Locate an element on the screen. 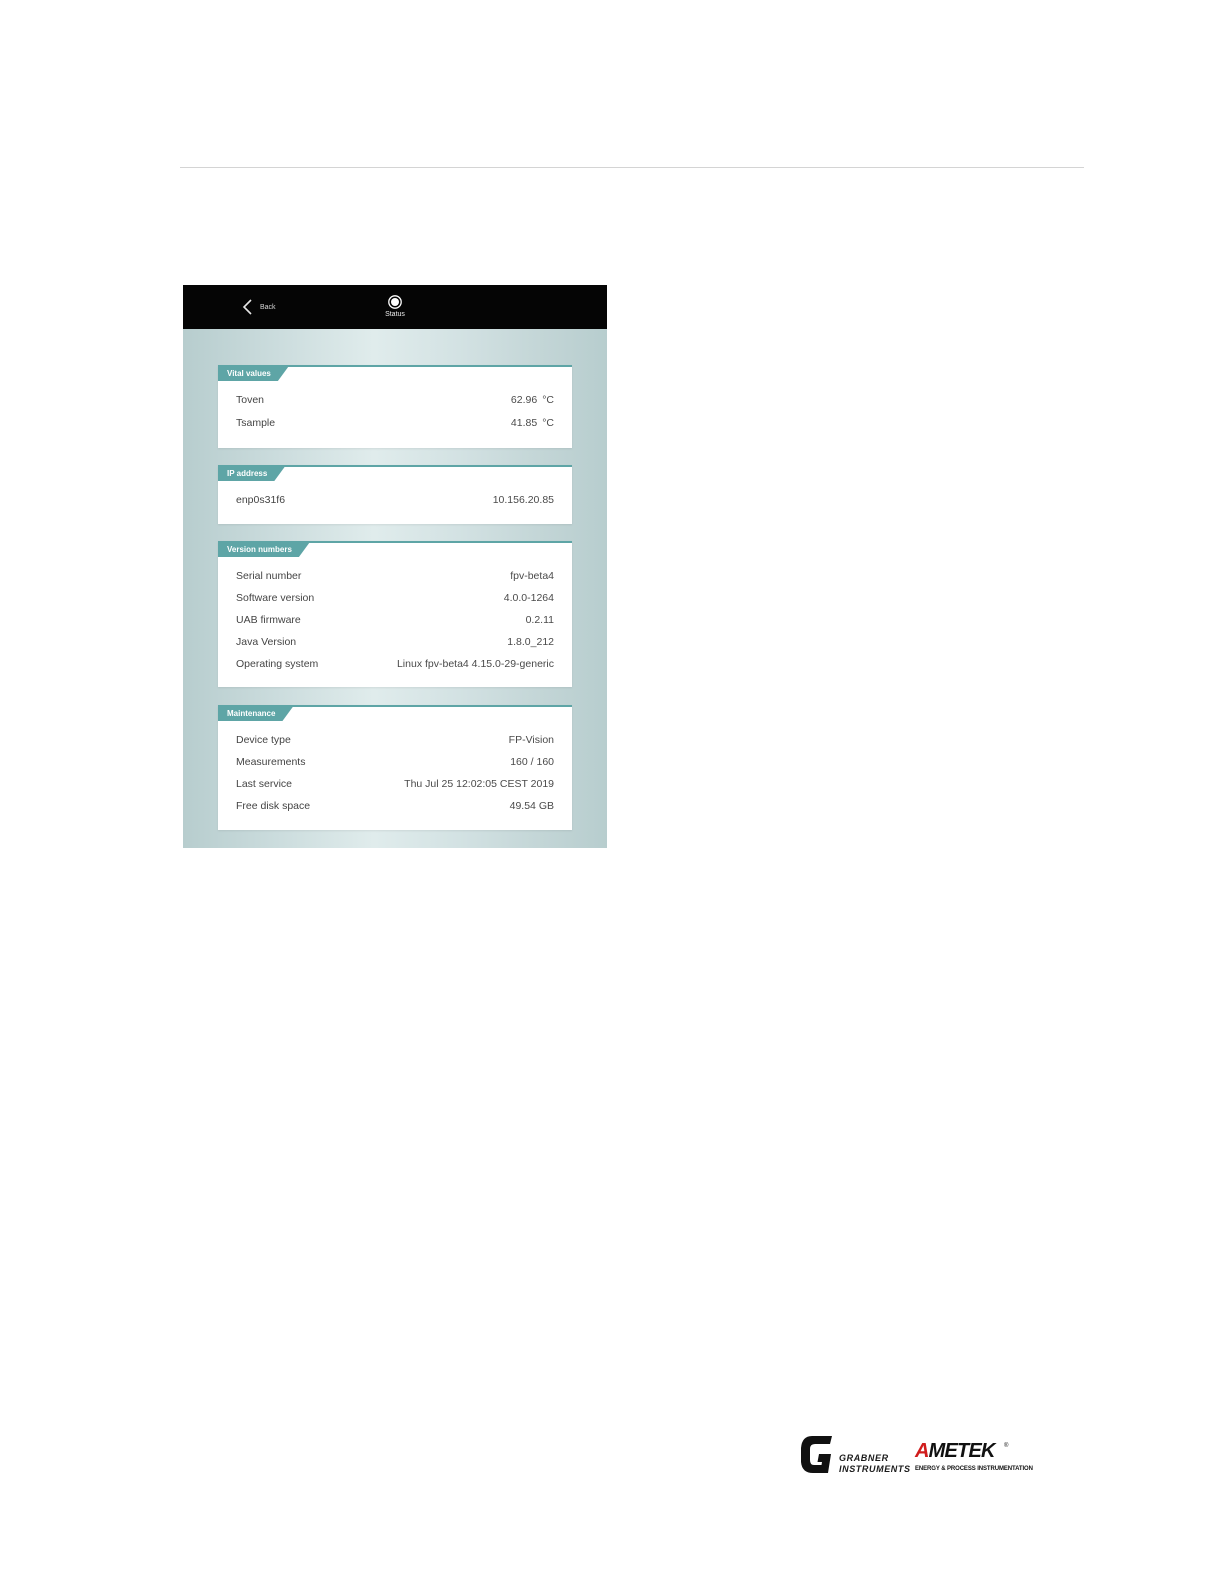 The height and width of the screenshot is (1584, 1224). back-label: Back is located at coordinates (268, 307).